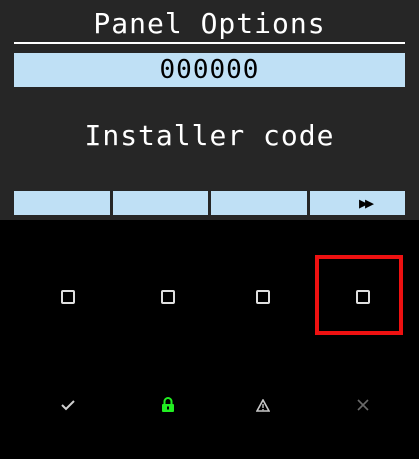  What do you see at coordinates (209, 23) in the screenshot?
I see `screen-title: Panel Options` at bounding box center [209, 23].